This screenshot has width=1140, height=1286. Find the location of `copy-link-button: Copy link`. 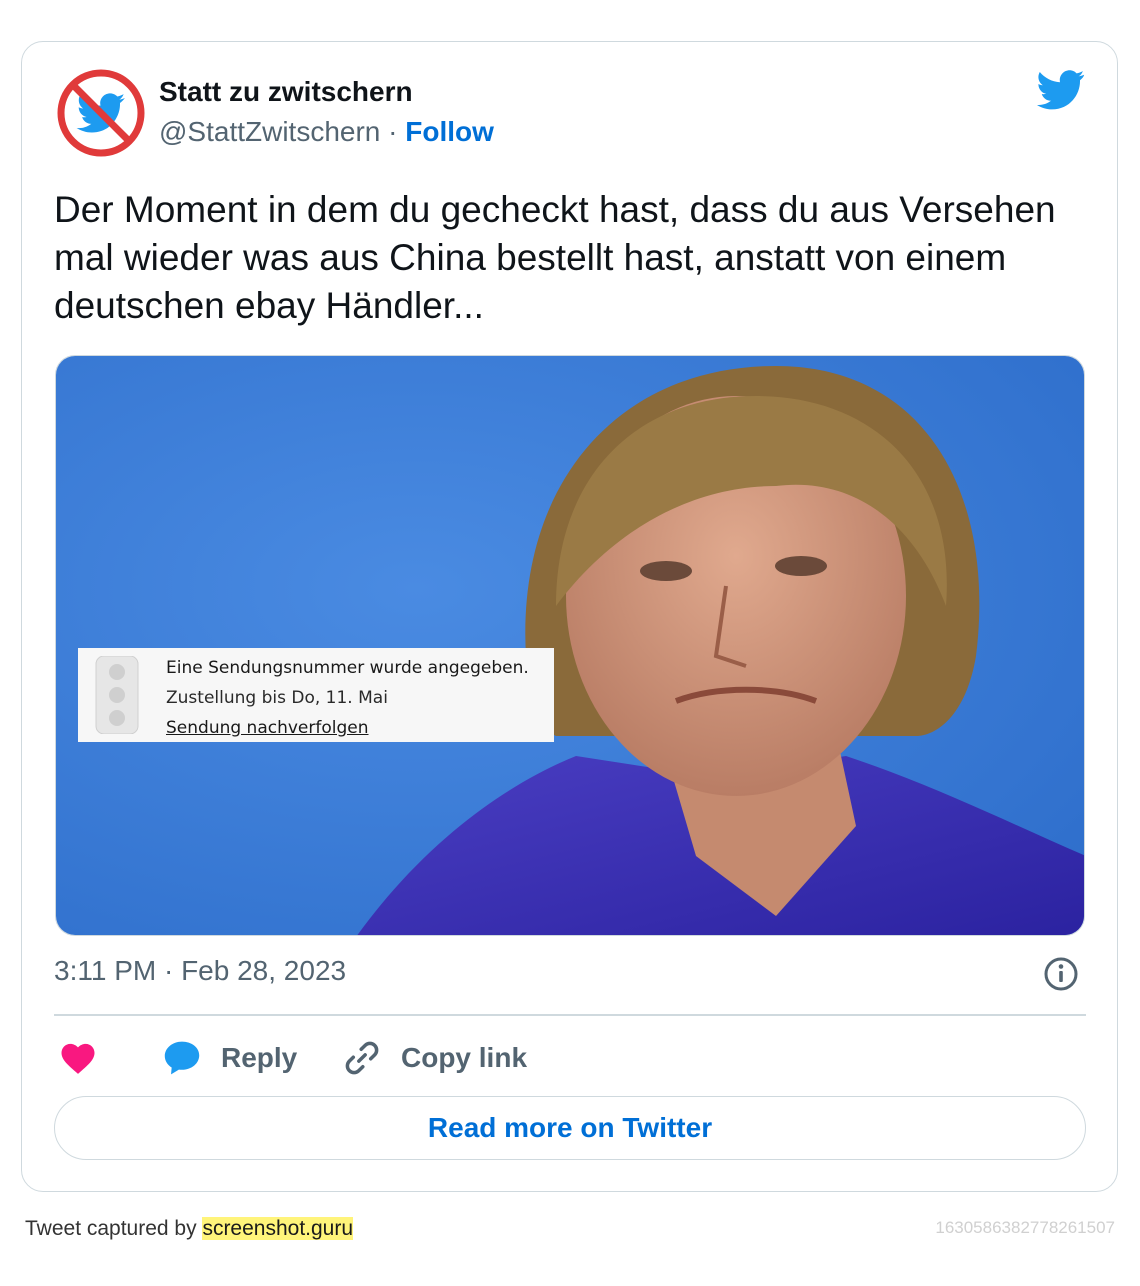

copy-link-button: Copy link is located at coordinates (435, 1058).